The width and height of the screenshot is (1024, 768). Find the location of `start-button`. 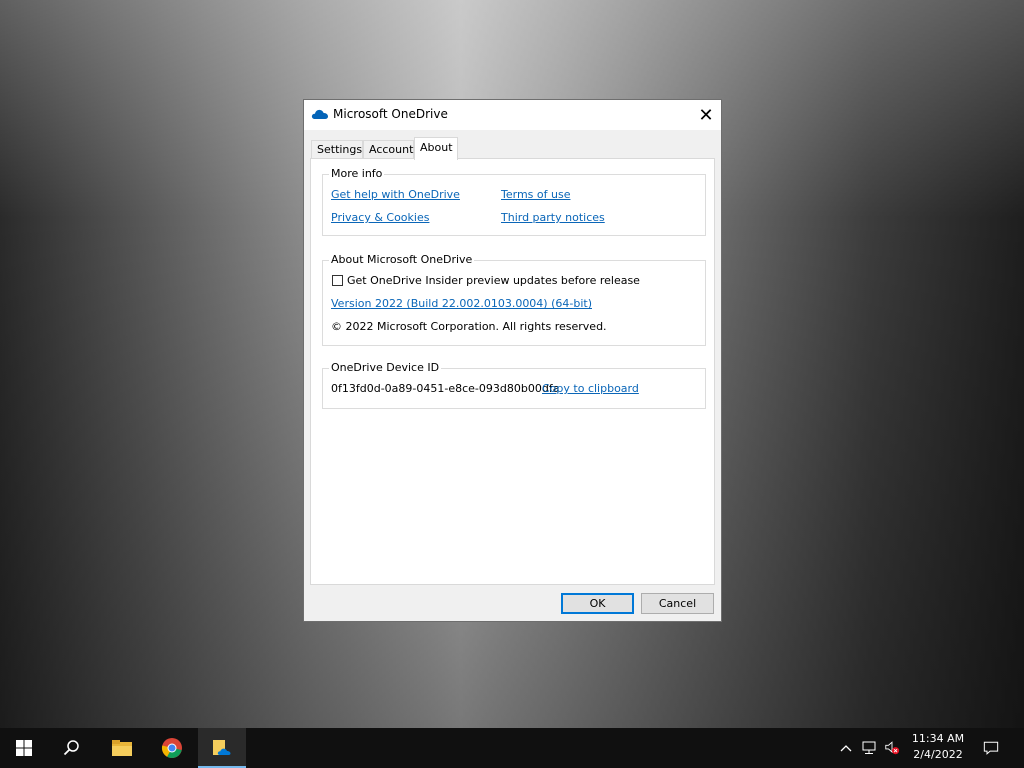

start-button is located at coordinates (24, 748).